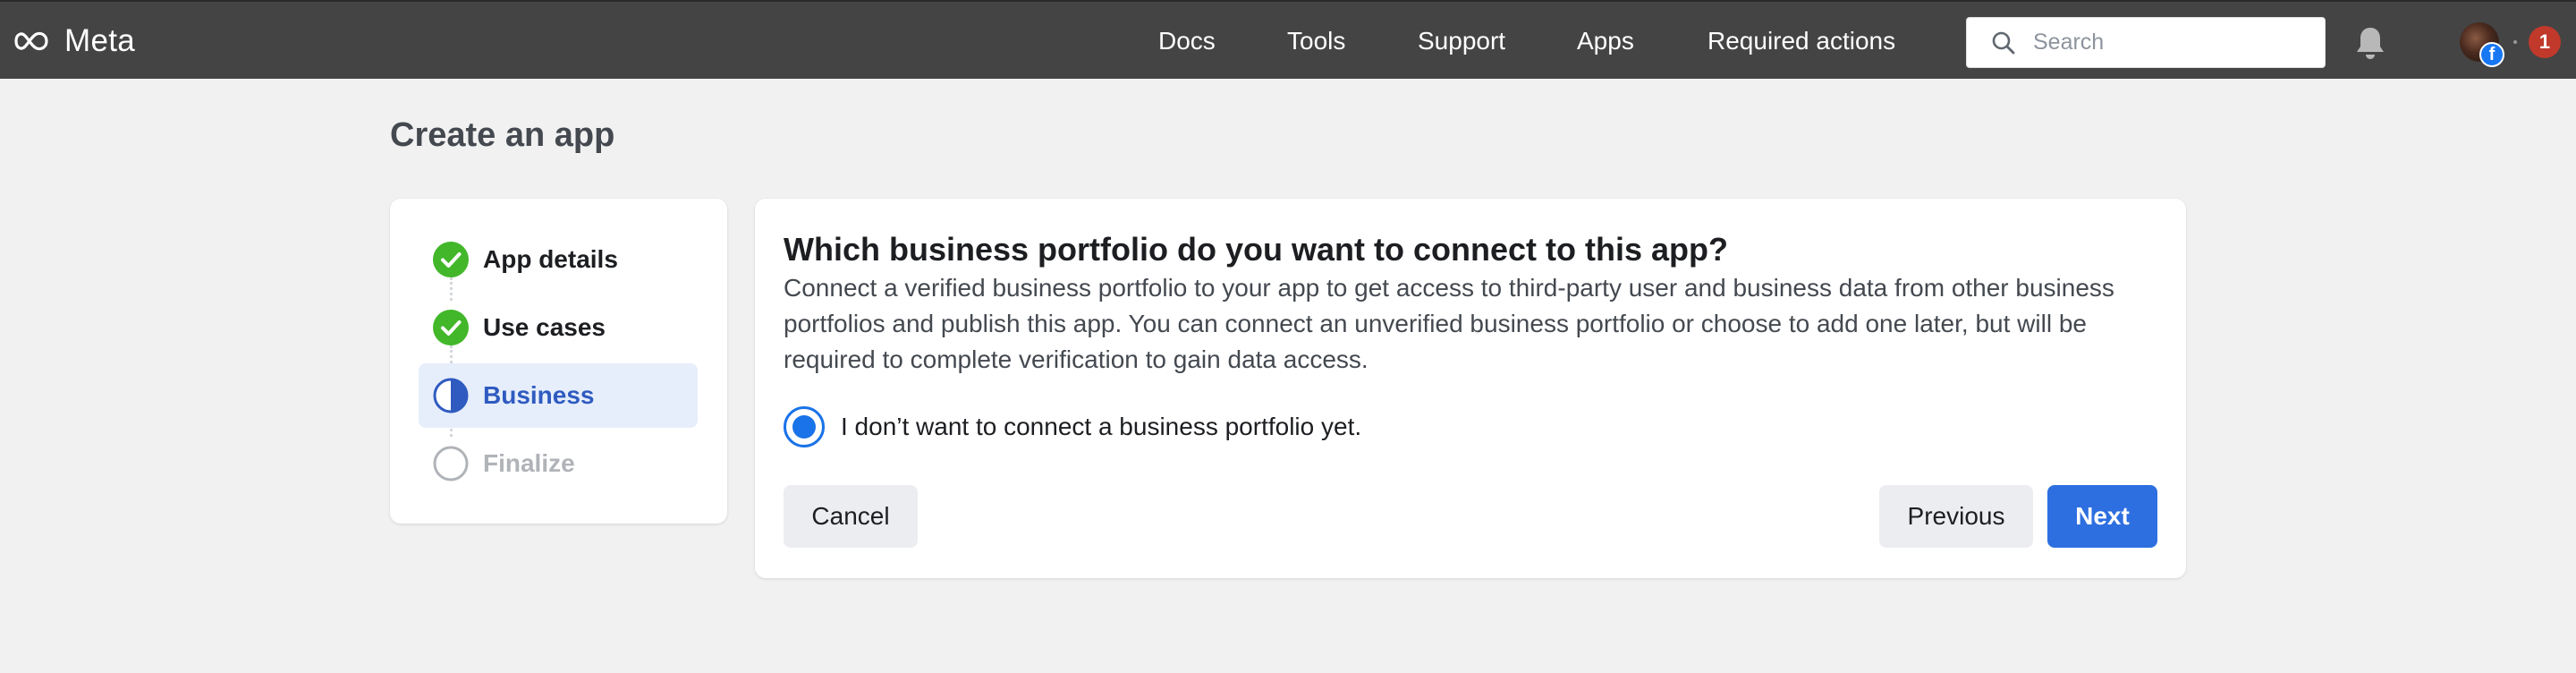 The height and width of the screenshot is (673, 2576). What do you see at coordinates (451, 395) in the screenshot?
I see `half-circle-progress-icon` at bounding box center [451, 395].